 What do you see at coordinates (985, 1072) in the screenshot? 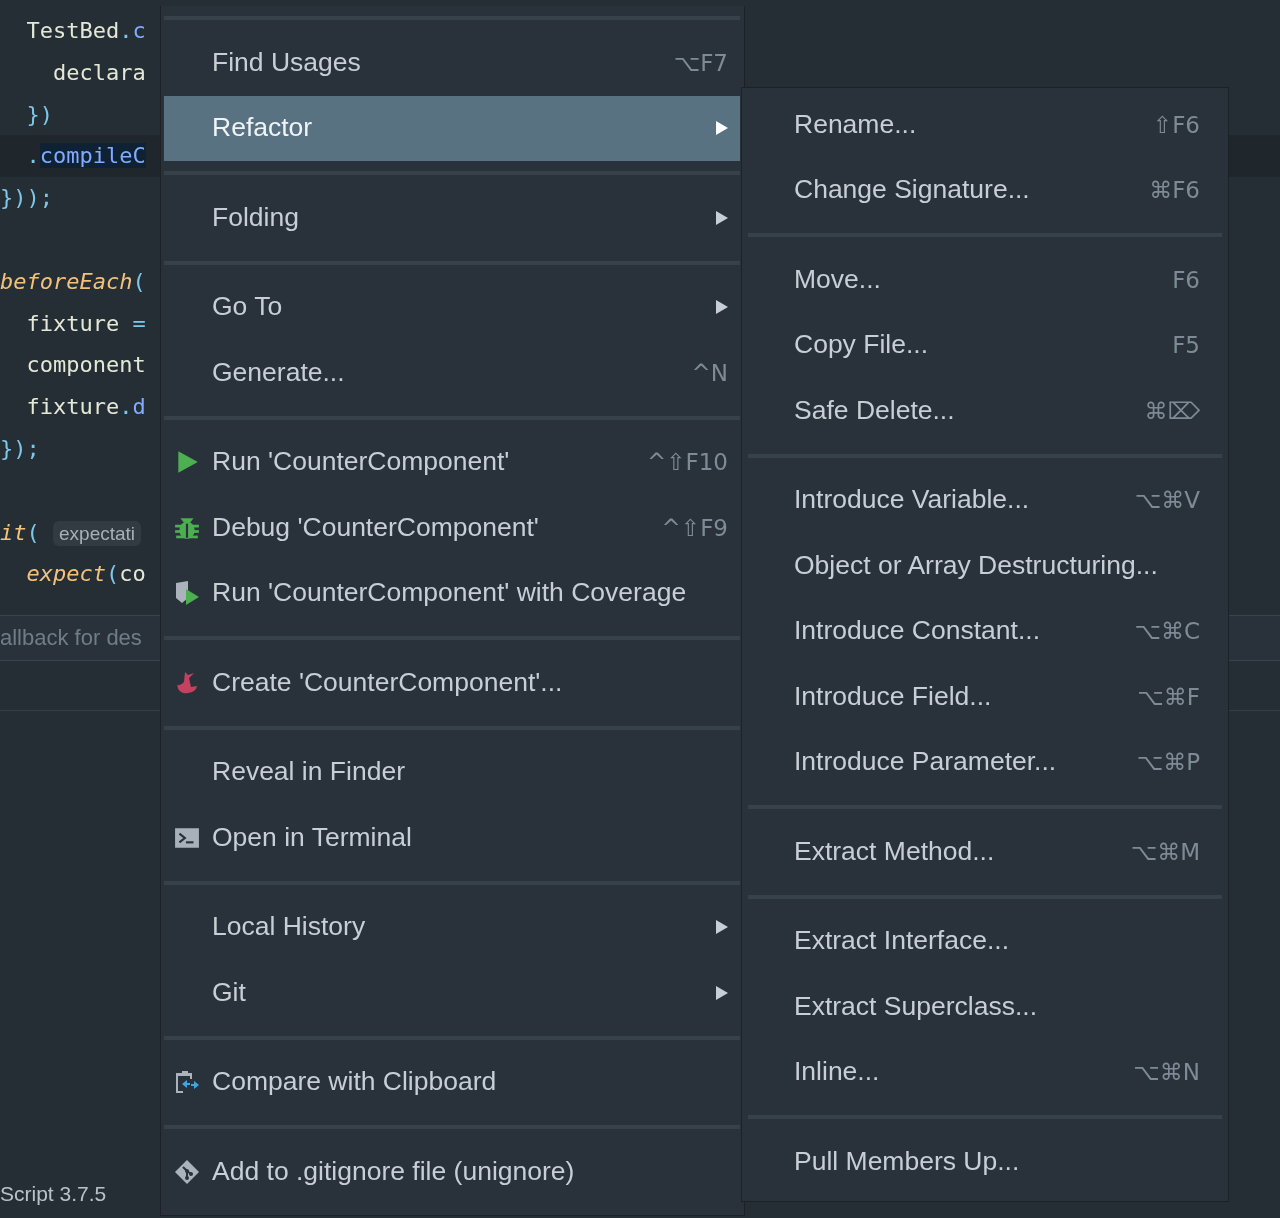
I see `menu-item: Inline... ⌥⌘N` at bounding box center [985, 1072].